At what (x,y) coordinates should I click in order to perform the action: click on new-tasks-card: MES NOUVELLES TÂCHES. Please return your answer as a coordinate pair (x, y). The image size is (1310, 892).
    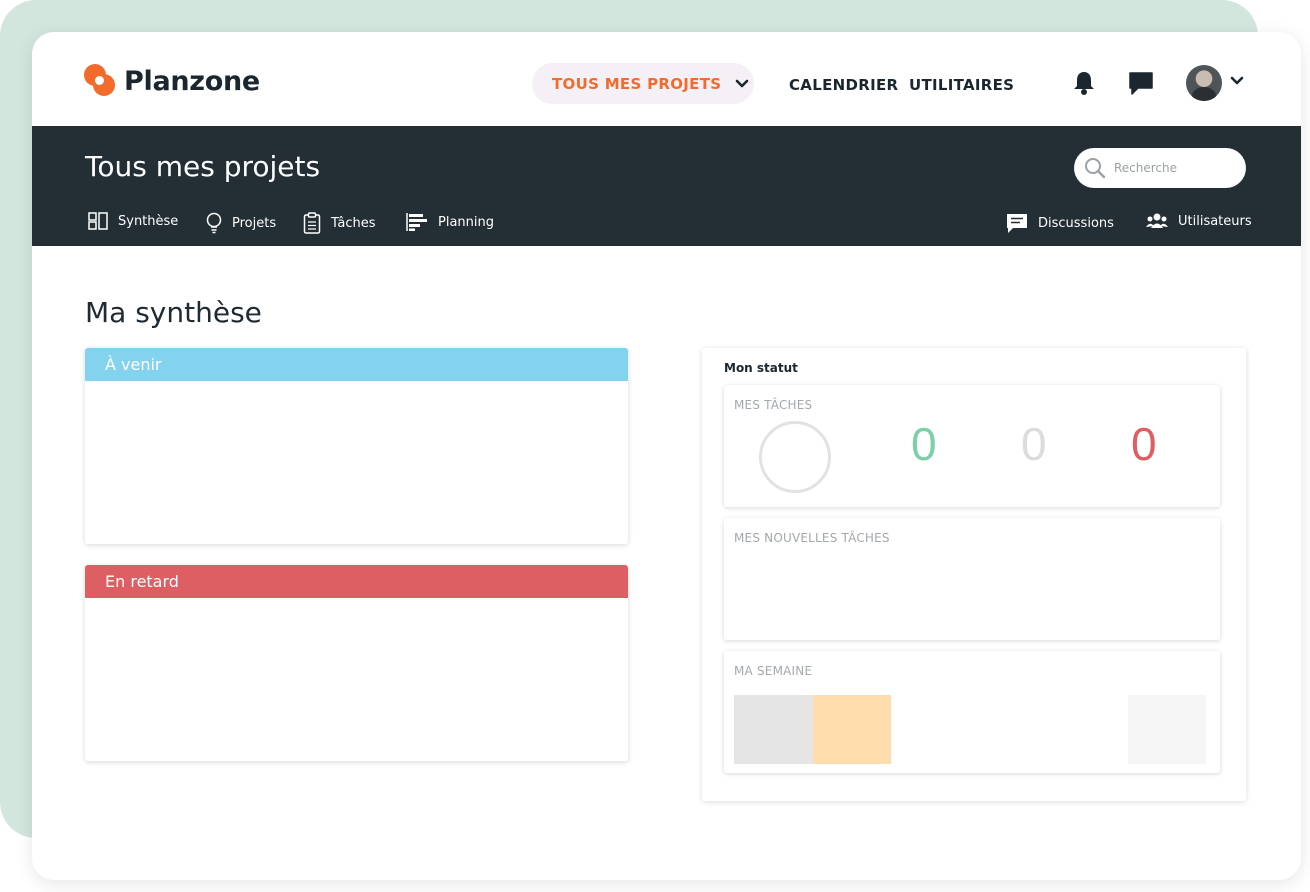
    Looking at the image, I should click on (972, 579).